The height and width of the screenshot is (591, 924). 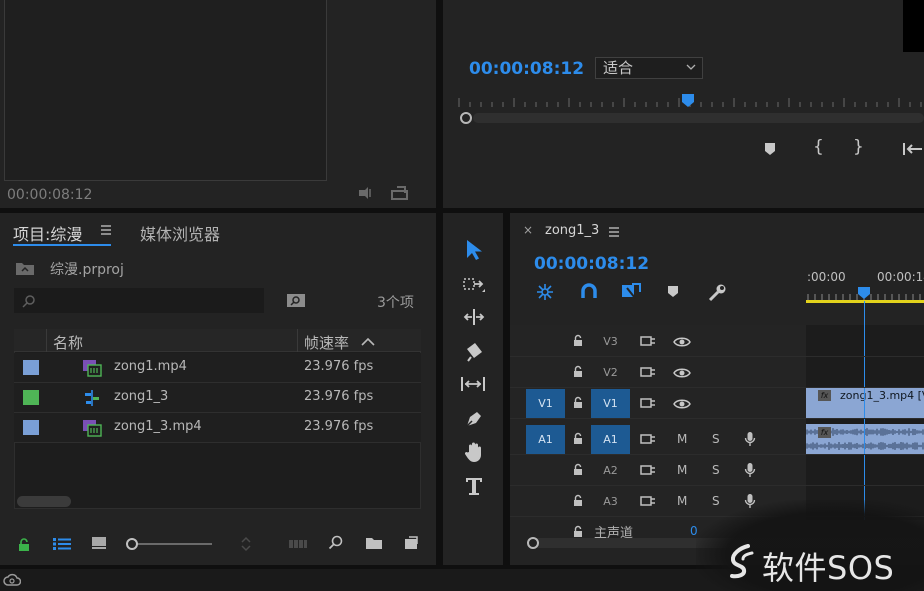 What do you see at coordinates (180, 233) in the screenshot?
I see `tab-media-browser: 媒体浏览器` at bounding box center [180, 233].